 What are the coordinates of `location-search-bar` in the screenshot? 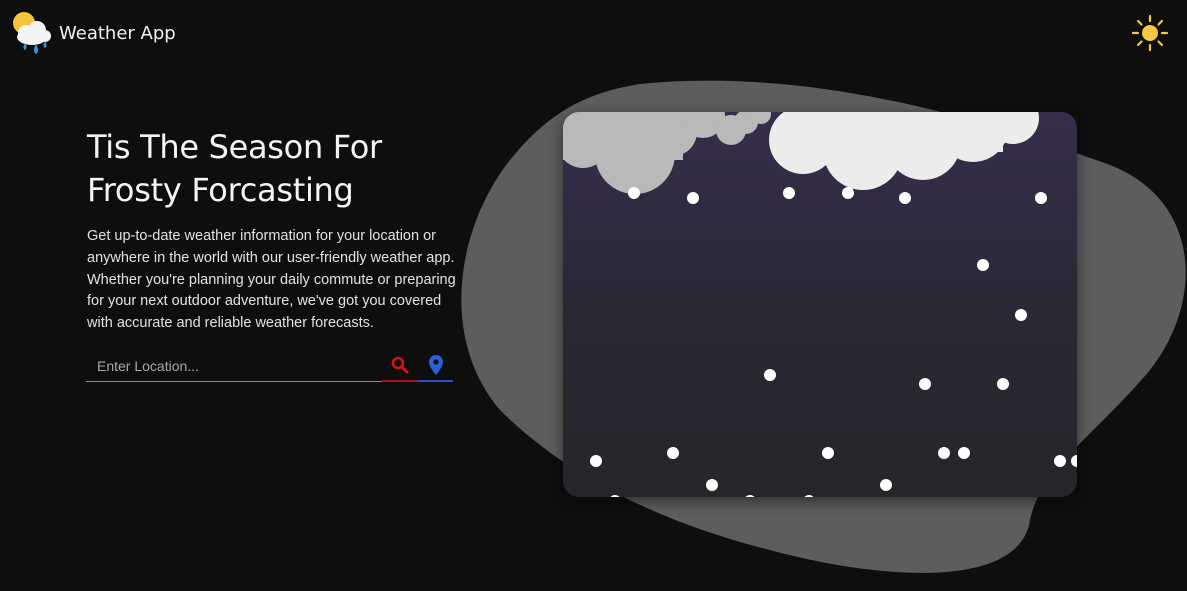 It's located at (269, 367).